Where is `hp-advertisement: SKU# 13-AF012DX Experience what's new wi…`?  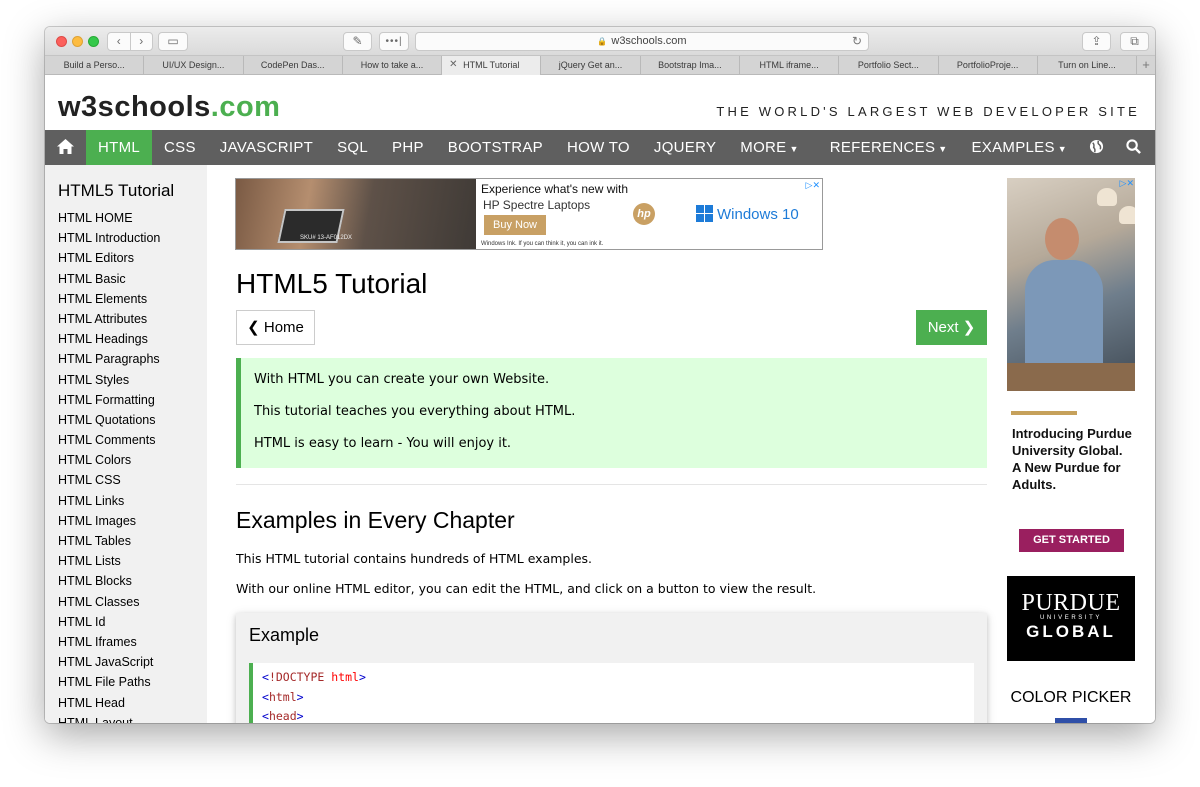 hp-advertisement: SKU# 13-AF012DX Experience what's new wi… is located at coordinates (529, 214).